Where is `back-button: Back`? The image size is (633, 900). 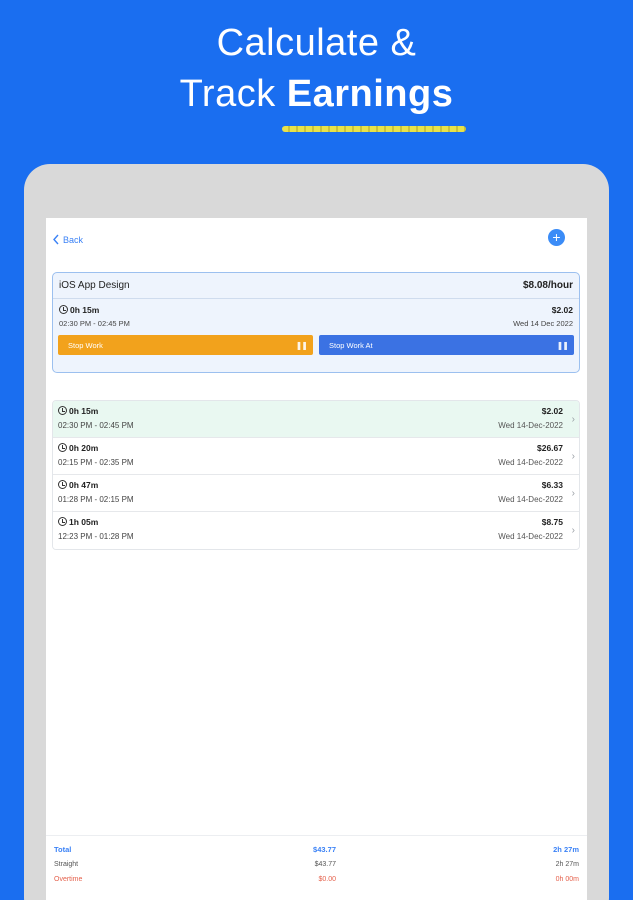 back-button: Back is located at coordinates (67, 239).